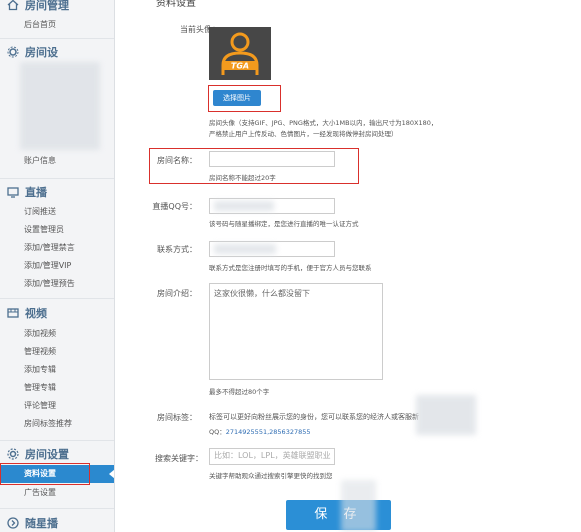  Describe the element at coordinates (200, 29) in the screenshot. I see `avatar-label: 当前头像：` at that location.